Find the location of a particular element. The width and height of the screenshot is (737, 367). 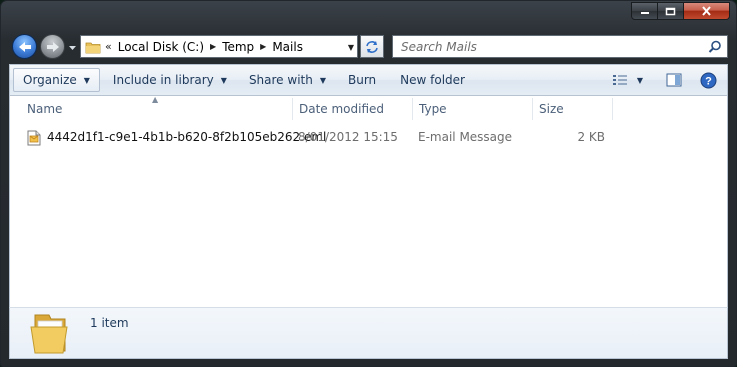

column-header-date-modified: Date modified is located at coordinates (352, 108).